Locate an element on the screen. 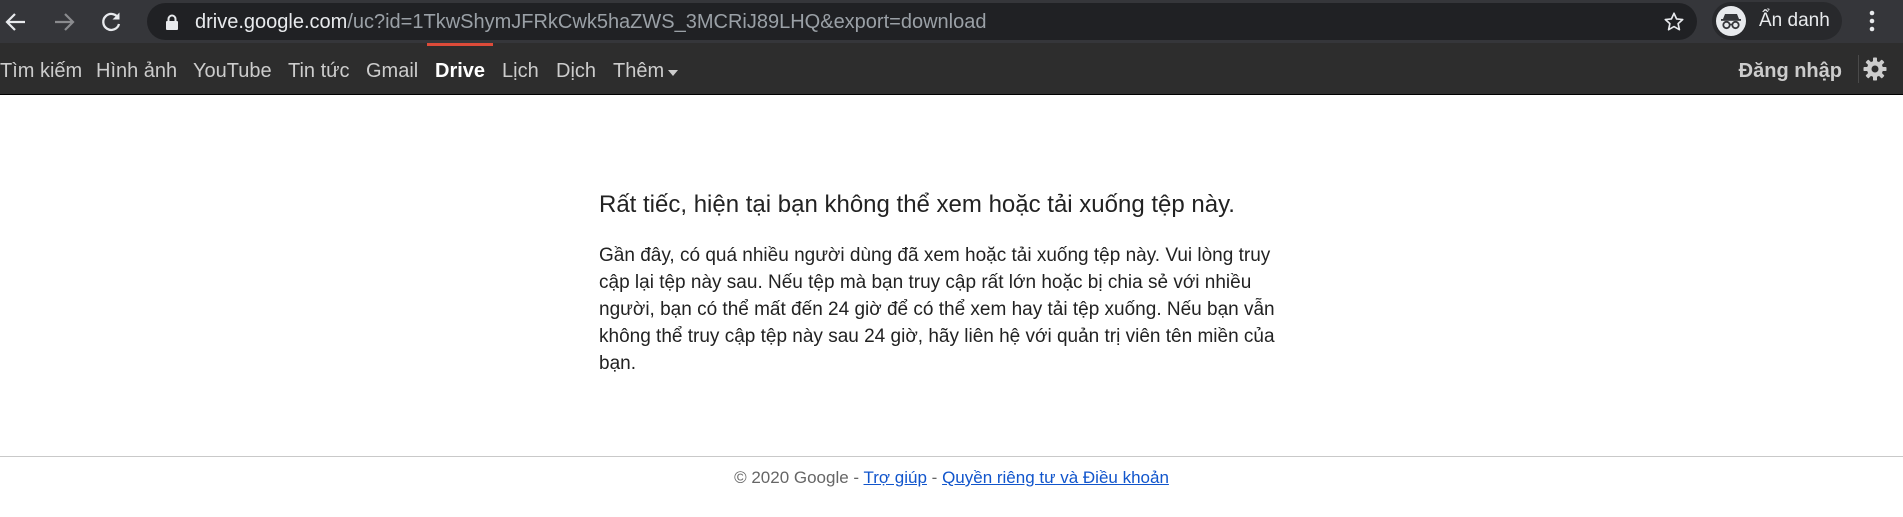  forward-button is located at coordinates (64, 22).